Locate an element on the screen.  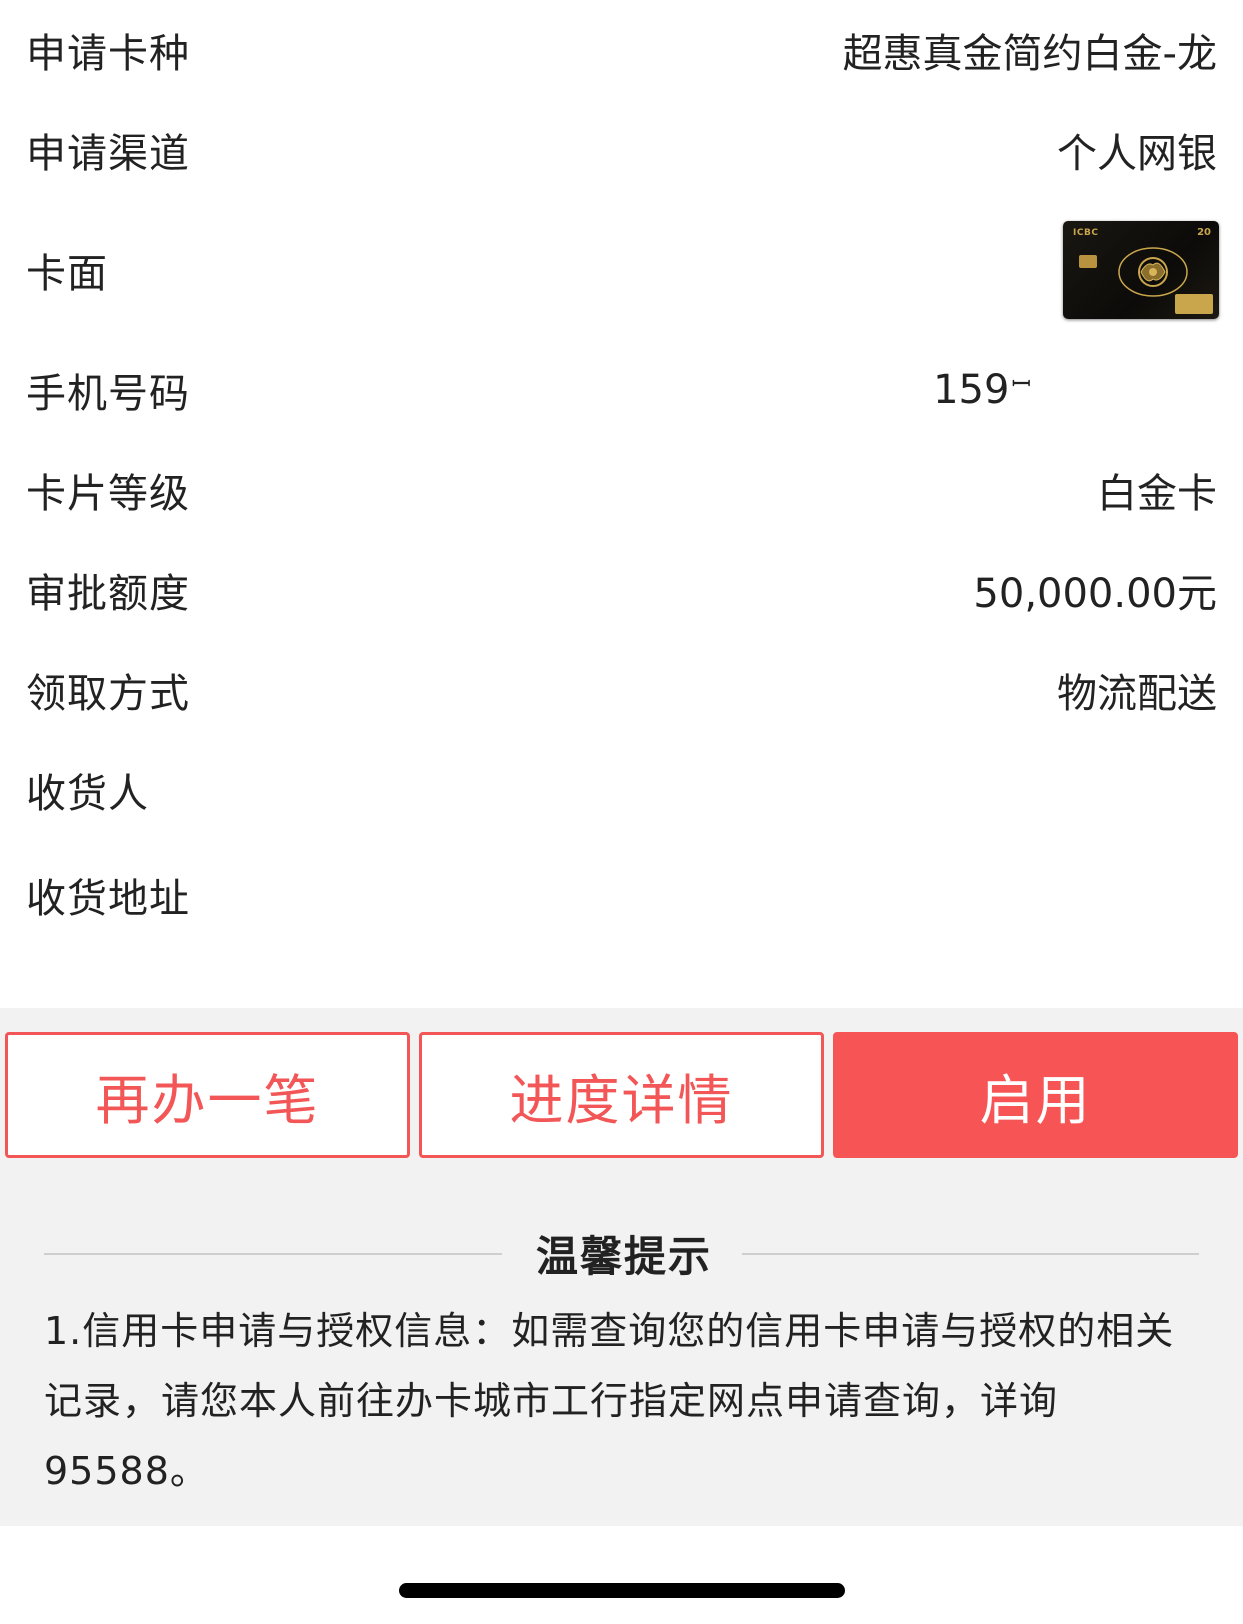
card-face-label: 卡面 is located at coordinates (67, 274).